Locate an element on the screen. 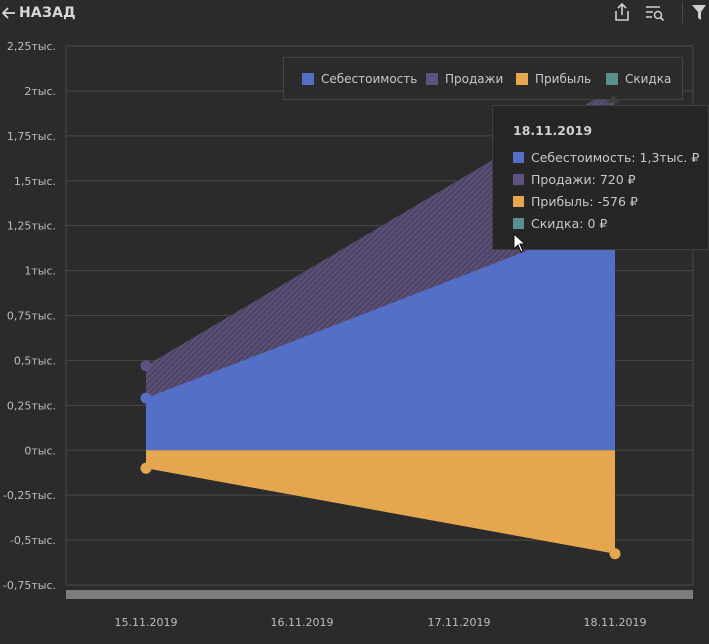 This screenshot has width=709, height=644. chart-legend: Себестоимость Продажи Прибыль Скидка is located at coordinates (483, 78).